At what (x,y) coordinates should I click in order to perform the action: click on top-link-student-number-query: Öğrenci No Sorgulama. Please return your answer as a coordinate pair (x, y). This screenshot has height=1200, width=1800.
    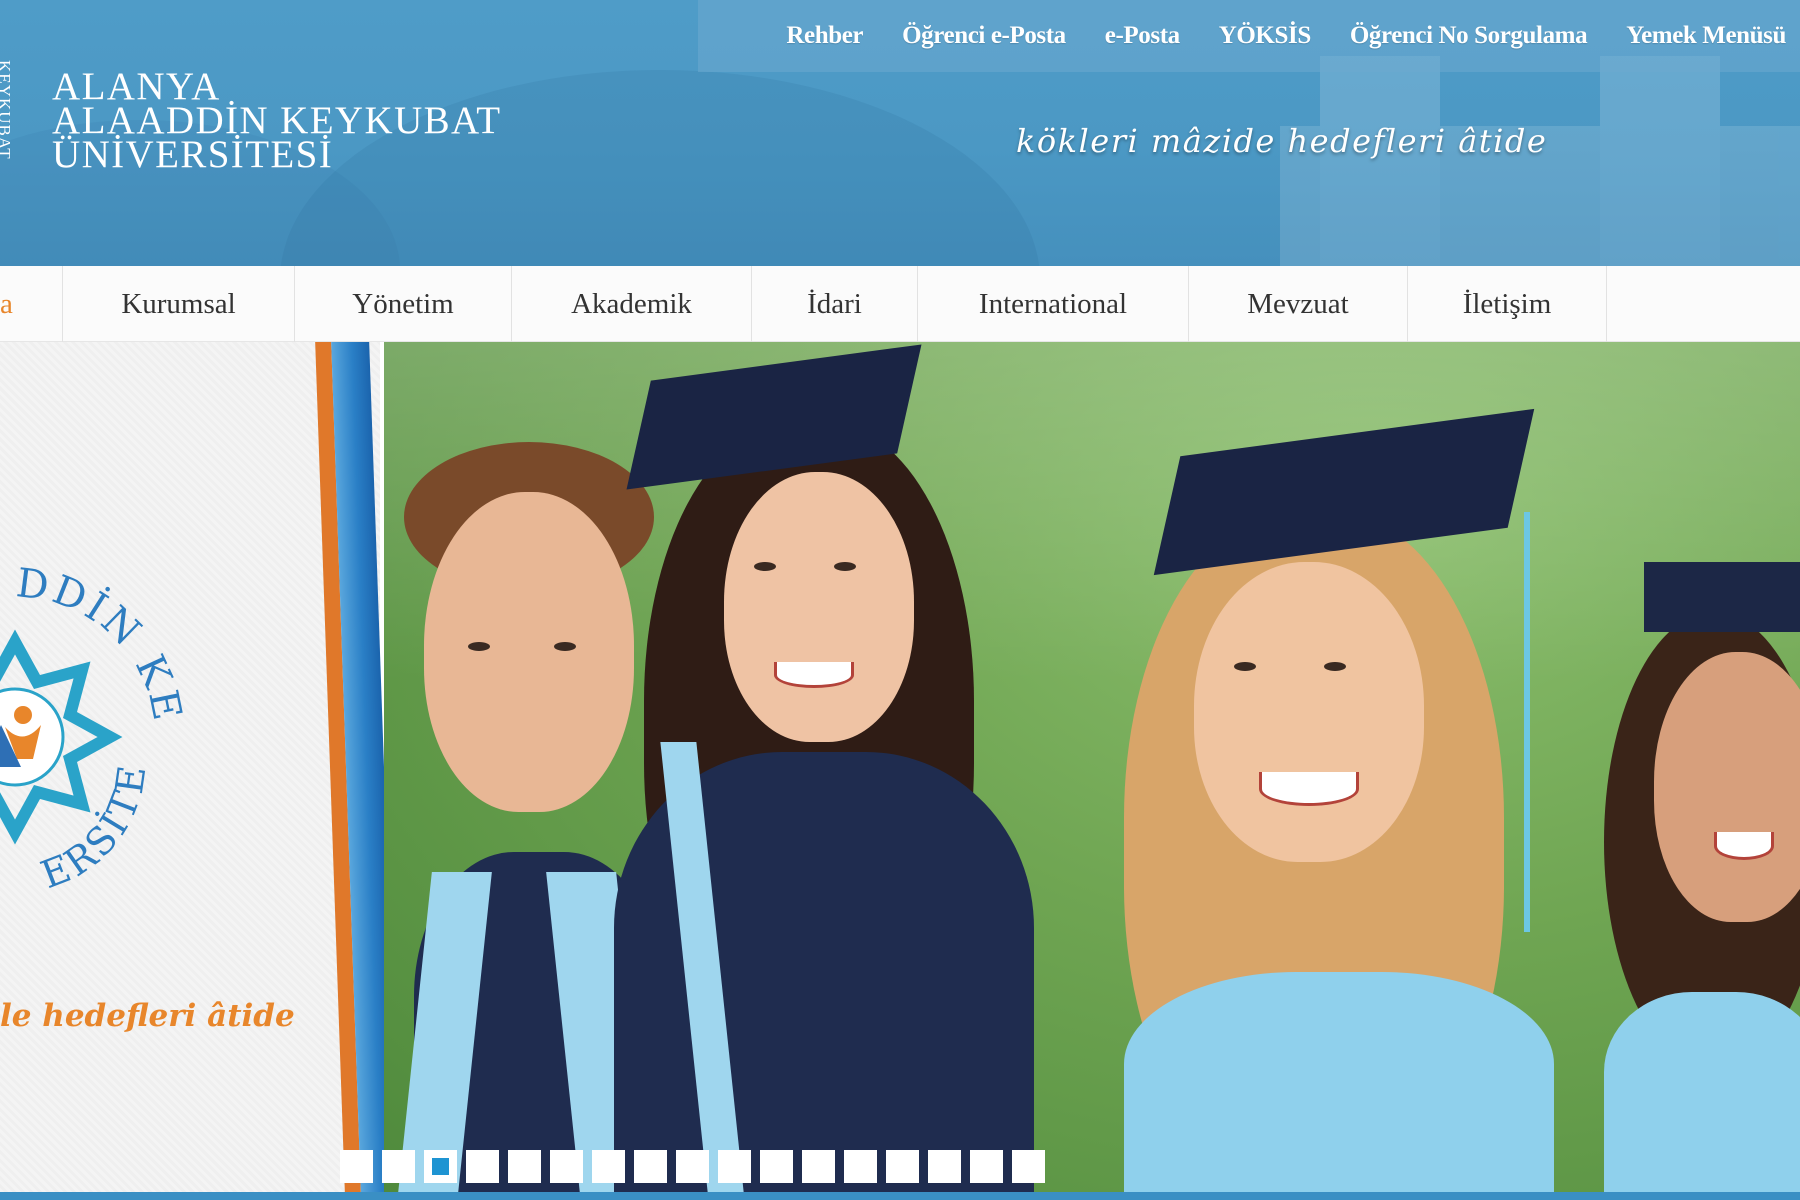
    Looking at the image, I should click on (1469, 36).